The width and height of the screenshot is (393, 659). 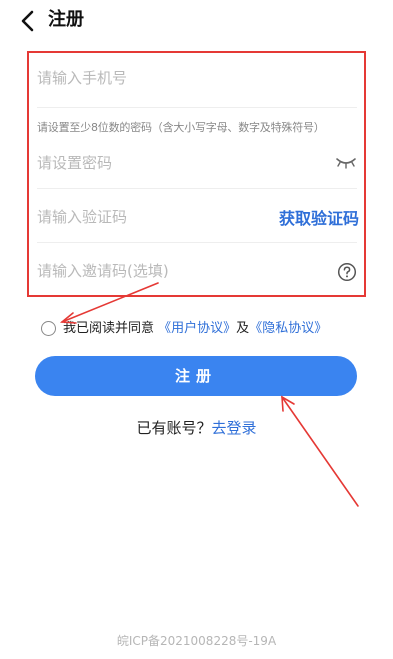 What do you see at coordinates (196, 641) in the screenshot?
I see `icp-footer: 皖ICP备2021008228号-19A` at bounding box center [196, 641].